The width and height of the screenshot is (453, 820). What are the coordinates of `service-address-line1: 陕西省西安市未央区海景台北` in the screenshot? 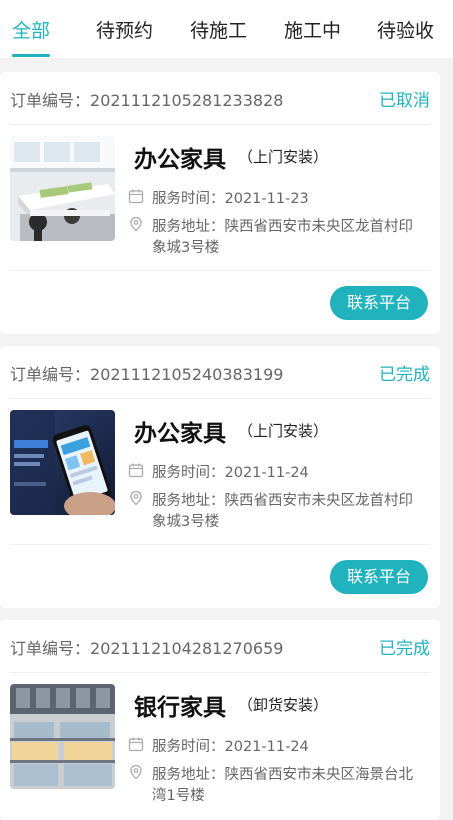 It's located at (319, 775).